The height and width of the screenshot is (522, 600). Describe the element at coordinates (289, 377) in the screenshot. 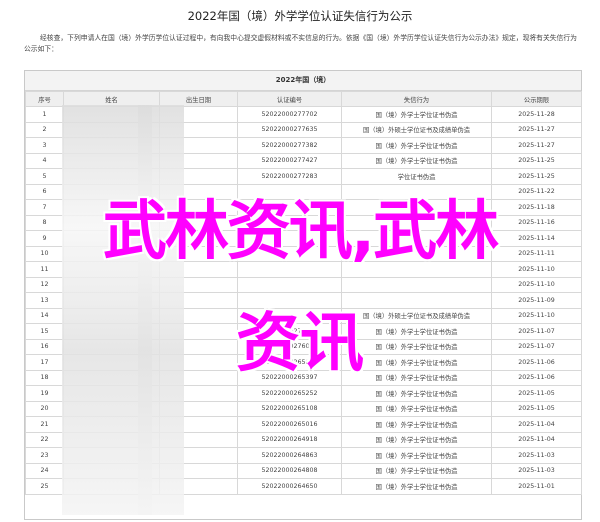

I see `cell-cert-id: 52022000265397` at that location.